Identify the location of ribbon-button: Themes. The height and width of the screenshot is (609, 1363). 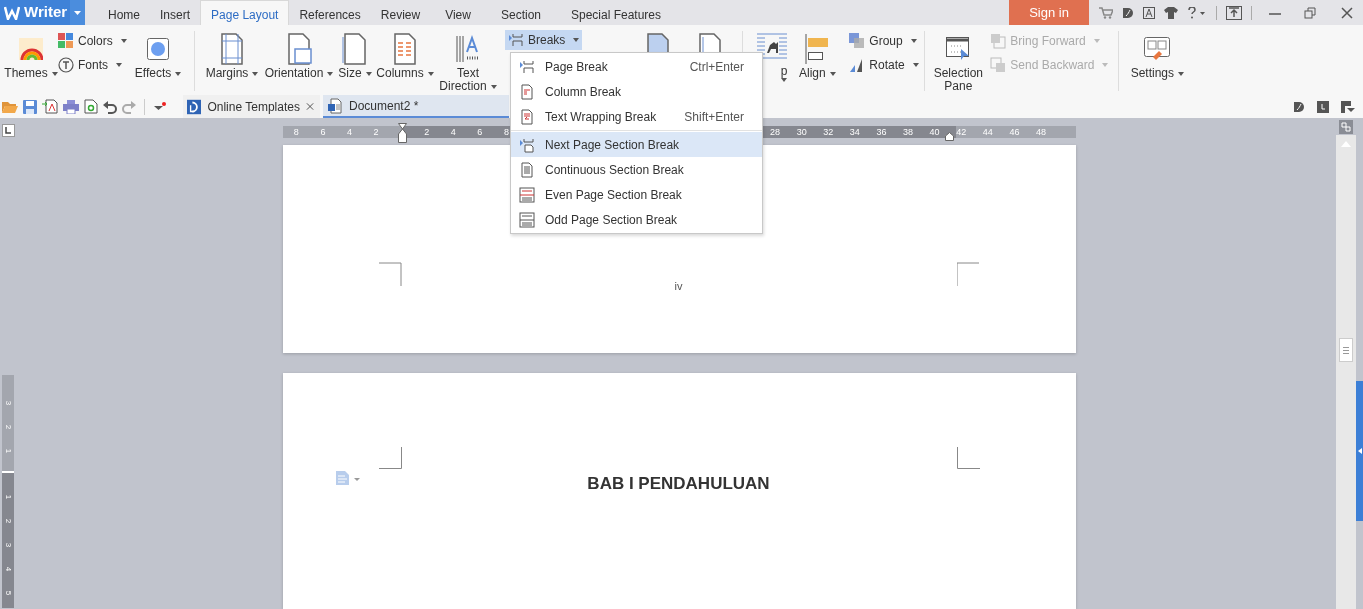
(31, 60).